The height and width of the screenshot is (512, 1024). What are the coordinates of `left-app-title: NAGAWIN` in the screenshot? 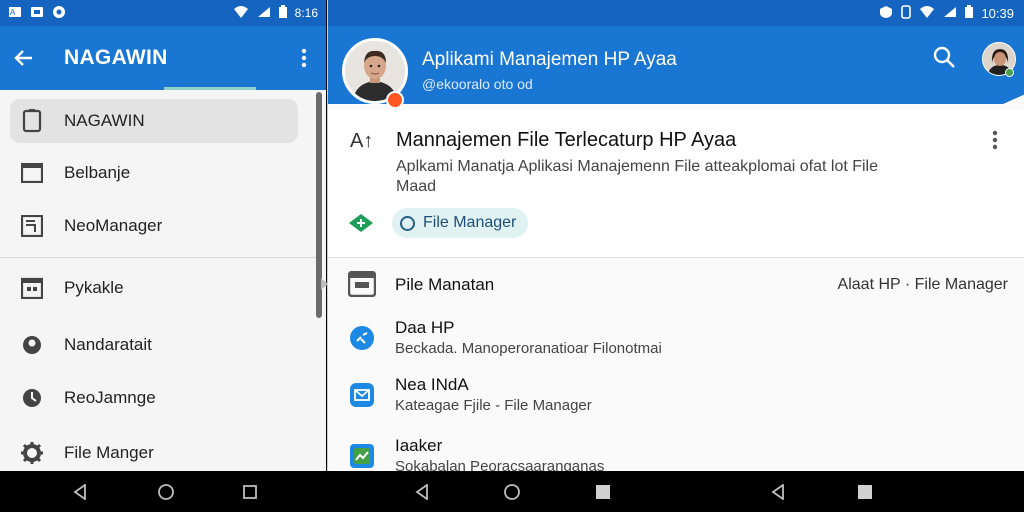 It's located at (116, 57).